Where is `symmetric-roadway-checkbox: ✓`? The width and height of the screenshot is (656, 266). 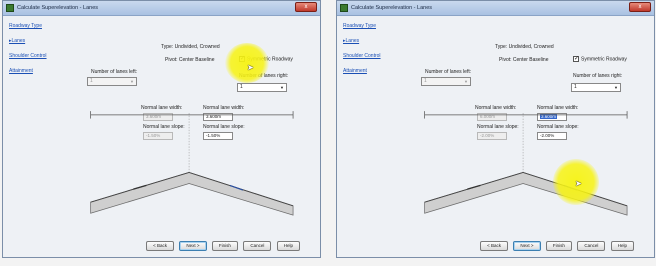 symmetric-roadway-checkbox: ✓ is located at coordinates (576, 59).